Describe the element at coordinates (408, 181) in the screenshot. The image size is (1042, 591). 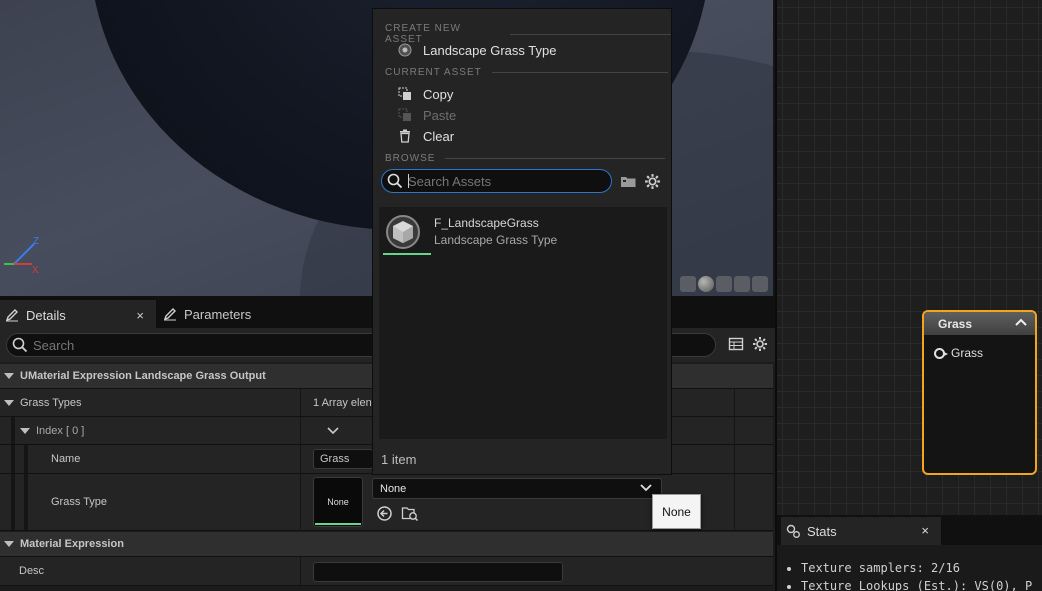
I see `text-caret` at that location.